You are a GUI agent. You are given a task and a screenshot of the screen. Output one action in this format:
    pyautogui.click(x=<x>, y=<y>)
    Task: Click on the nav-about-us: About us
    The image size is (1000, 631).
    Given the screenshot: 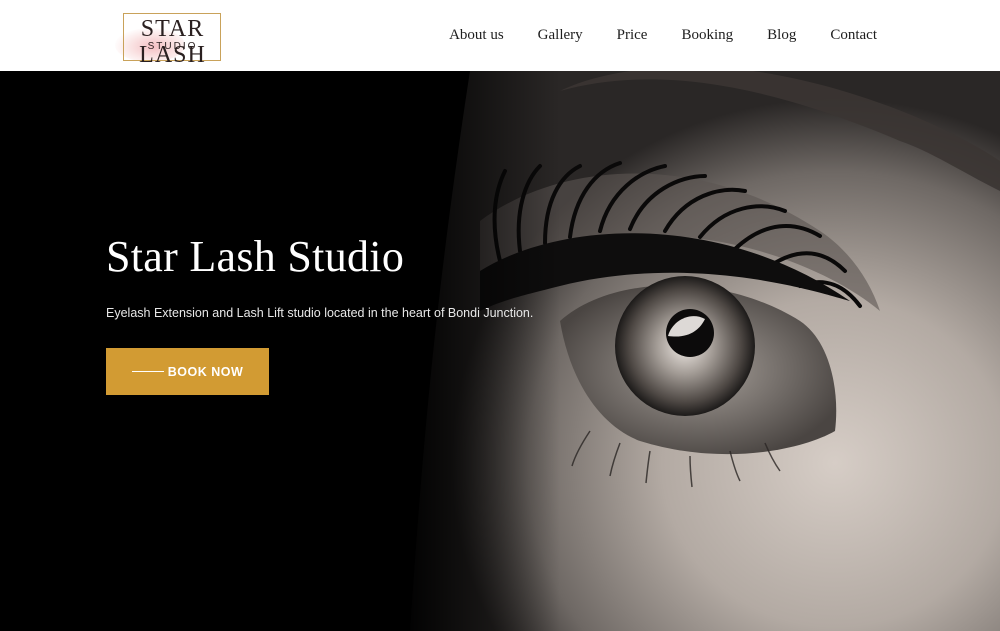 What is the action you would take?
    pyautogui.click(x=476, y=35)
    